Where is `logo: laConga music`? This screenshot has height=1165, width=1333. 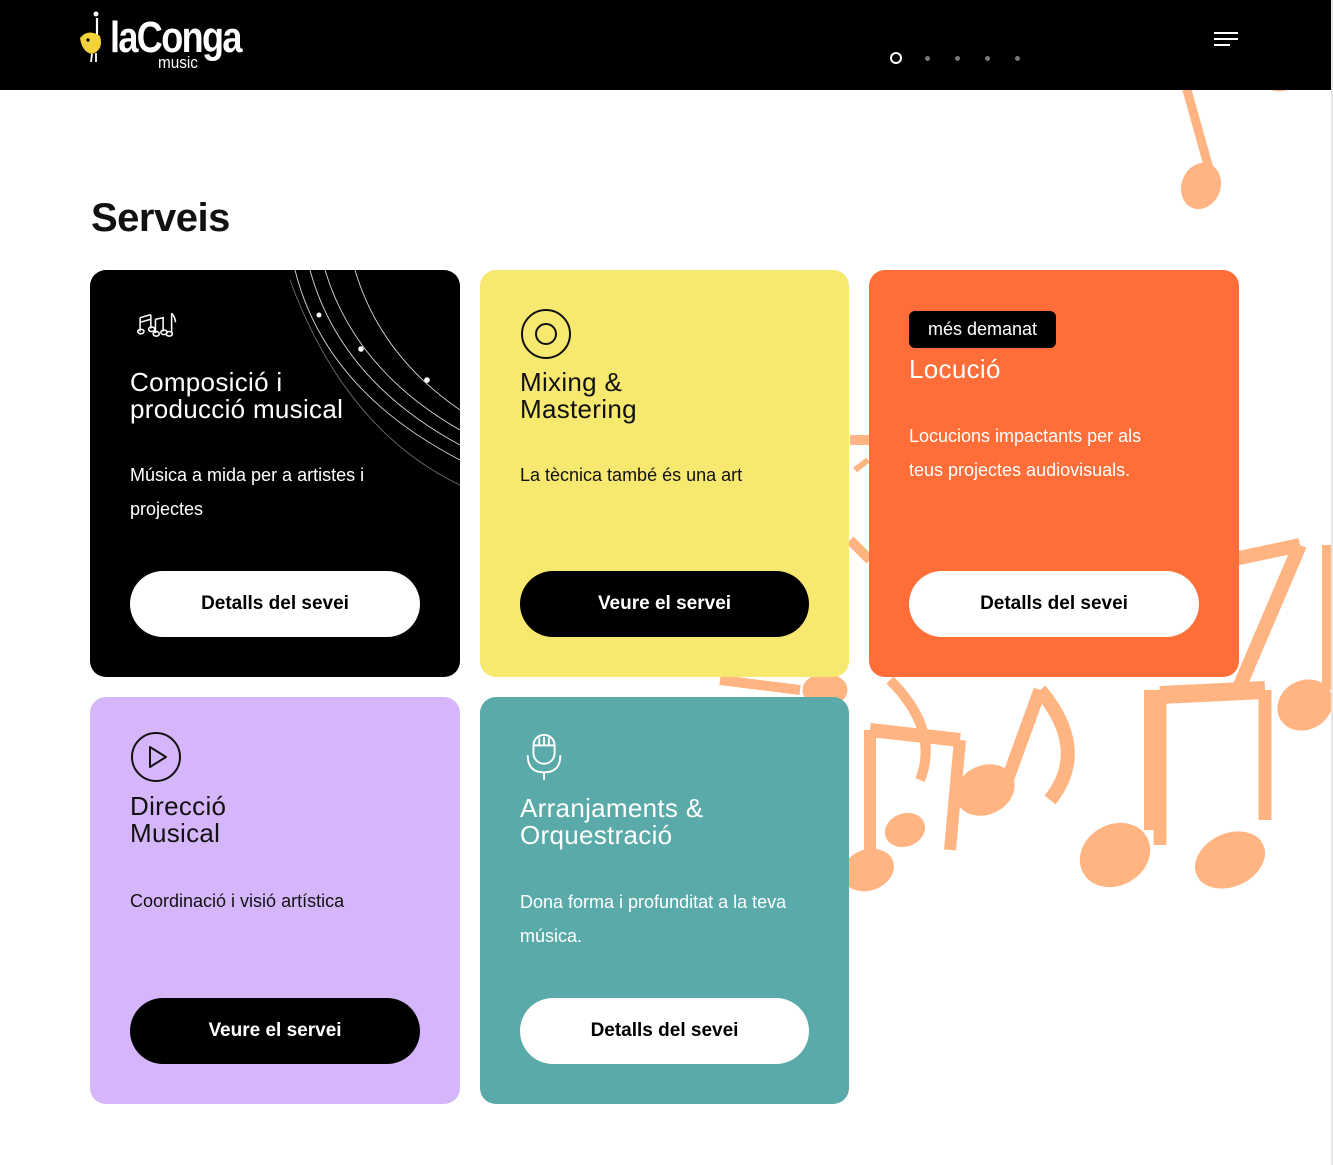
logo: laConga music is located at coordinates (160, 42).